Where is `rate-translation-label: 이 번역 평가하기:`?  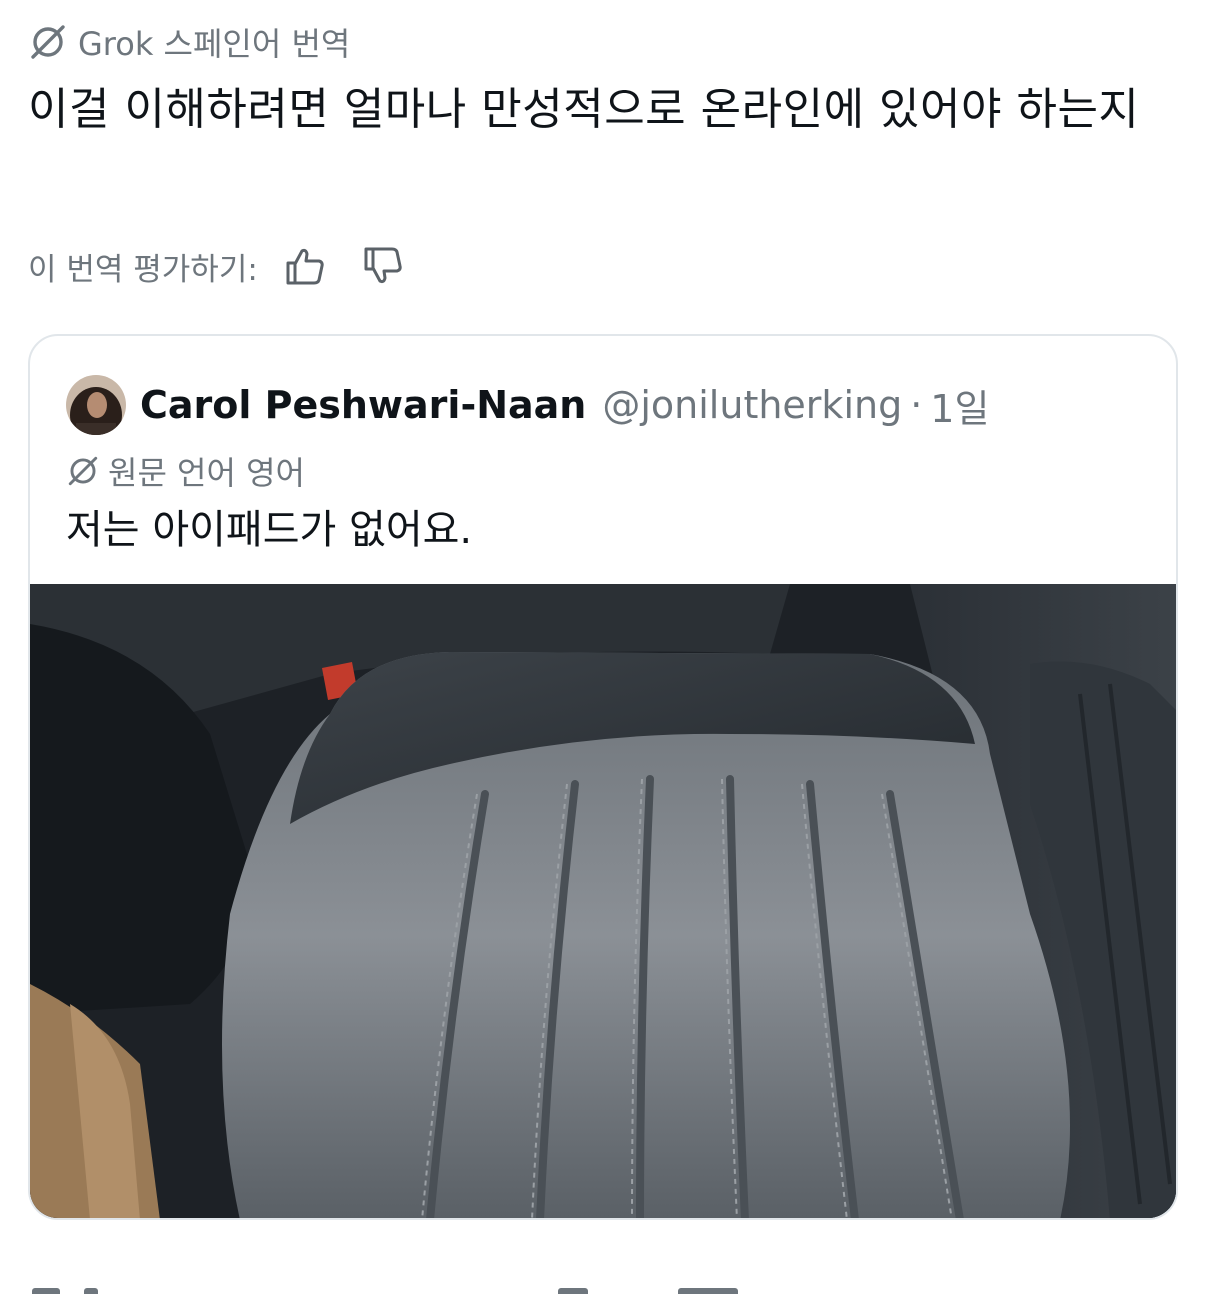 rate-translation-label: 이 번역 평가하기: is located at coordinates (143, 269).